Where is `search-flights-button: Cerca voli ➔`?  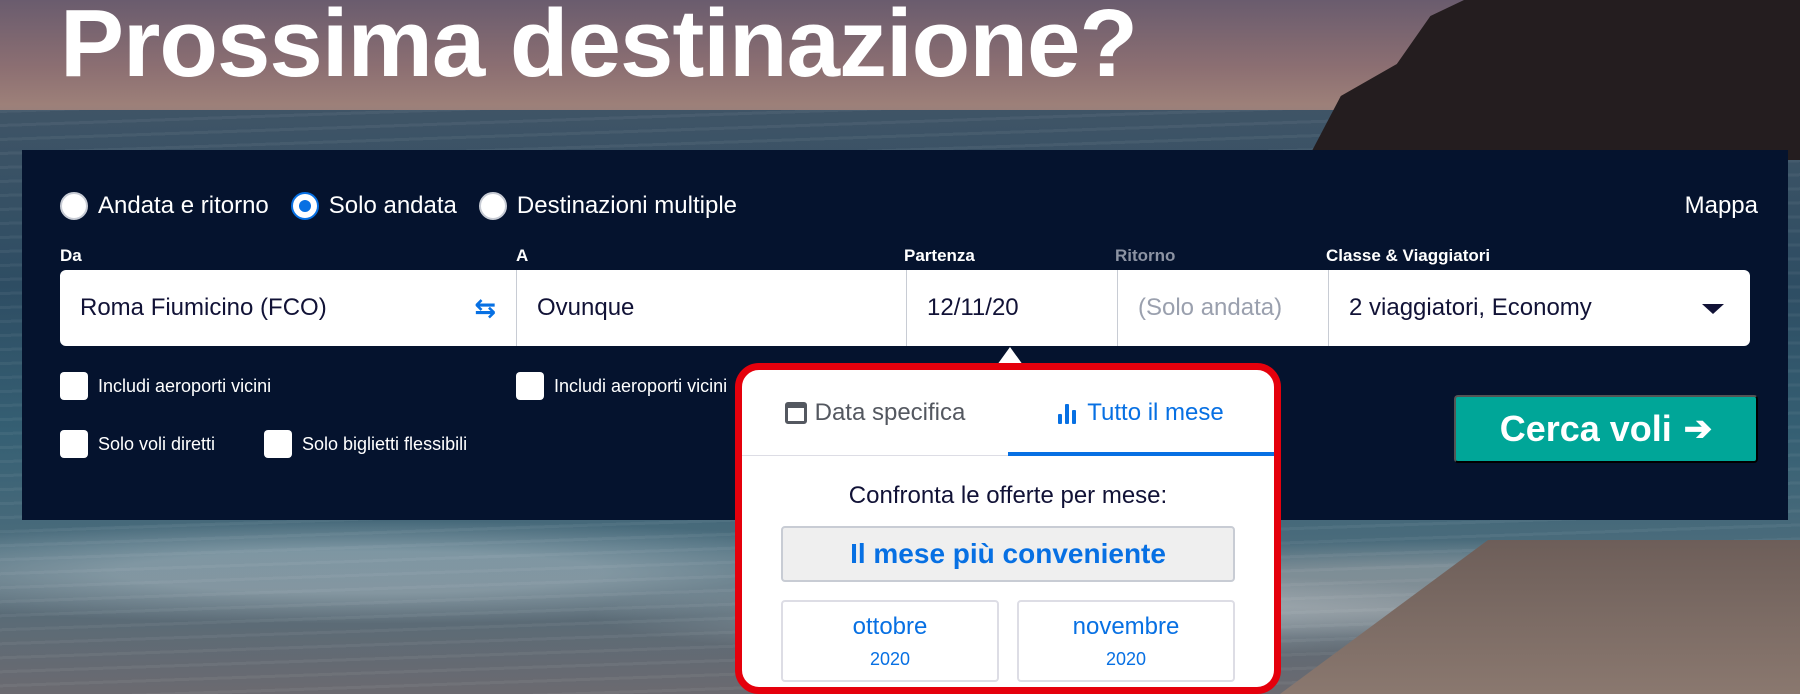
search-flights-button: Cerca voli ➔ is located at coordinates (1606, 429).